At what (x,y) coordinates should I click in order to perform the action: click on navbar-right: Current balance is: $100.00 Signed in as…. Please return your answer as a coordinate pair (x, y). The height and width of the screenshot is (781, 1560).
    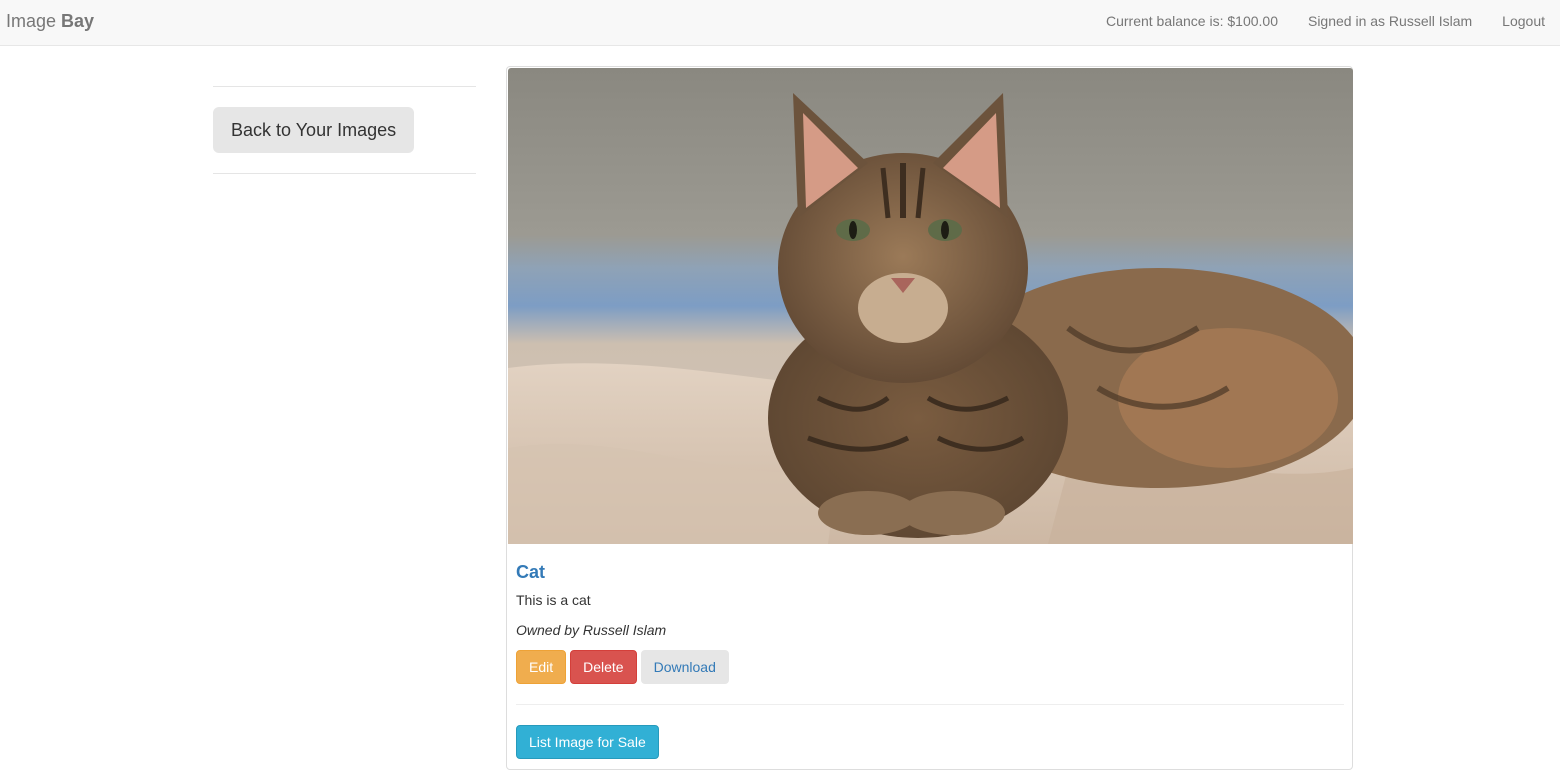
    Looking at the image, I should click on (1325, 21).